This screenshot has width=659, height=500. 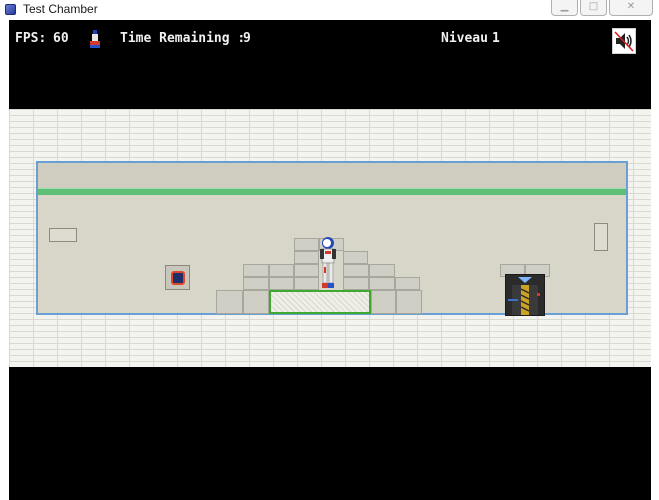 What do you see at coordinates (63, 235) in the screenshot?
I see `wall-panel-left` at bounding box center [63, 235].